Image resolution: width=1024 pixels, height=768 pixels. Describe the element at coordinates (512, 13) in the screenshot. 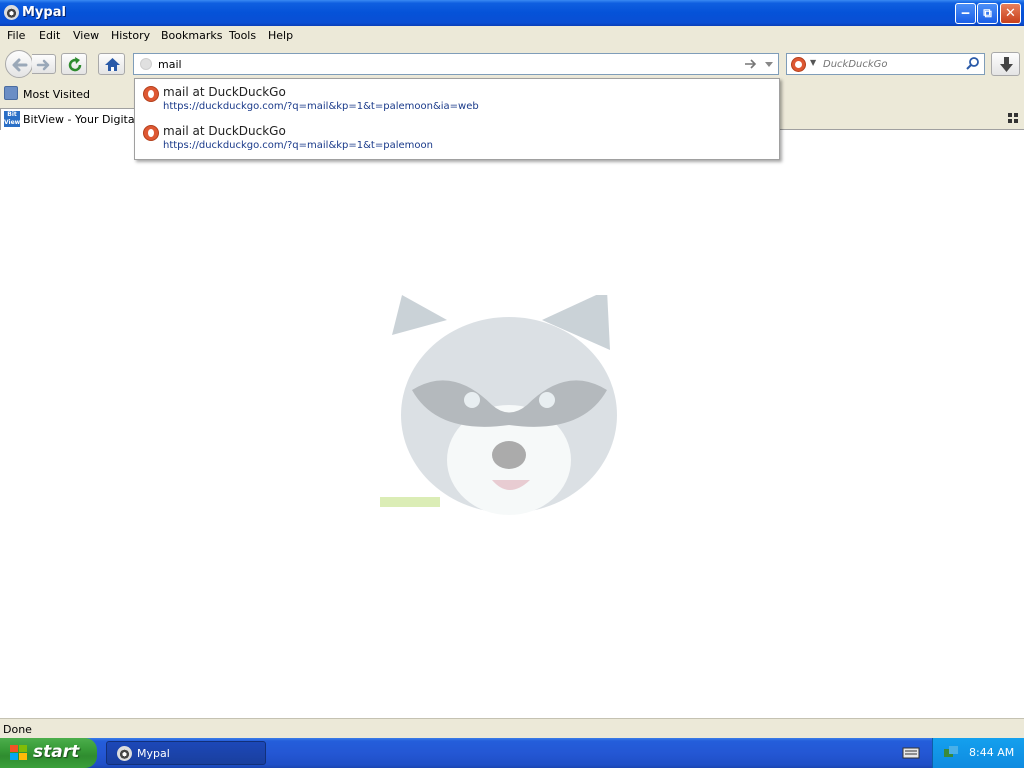

I see `window-titlebar: Mypal ‒ ⧉ ✕` at that location.